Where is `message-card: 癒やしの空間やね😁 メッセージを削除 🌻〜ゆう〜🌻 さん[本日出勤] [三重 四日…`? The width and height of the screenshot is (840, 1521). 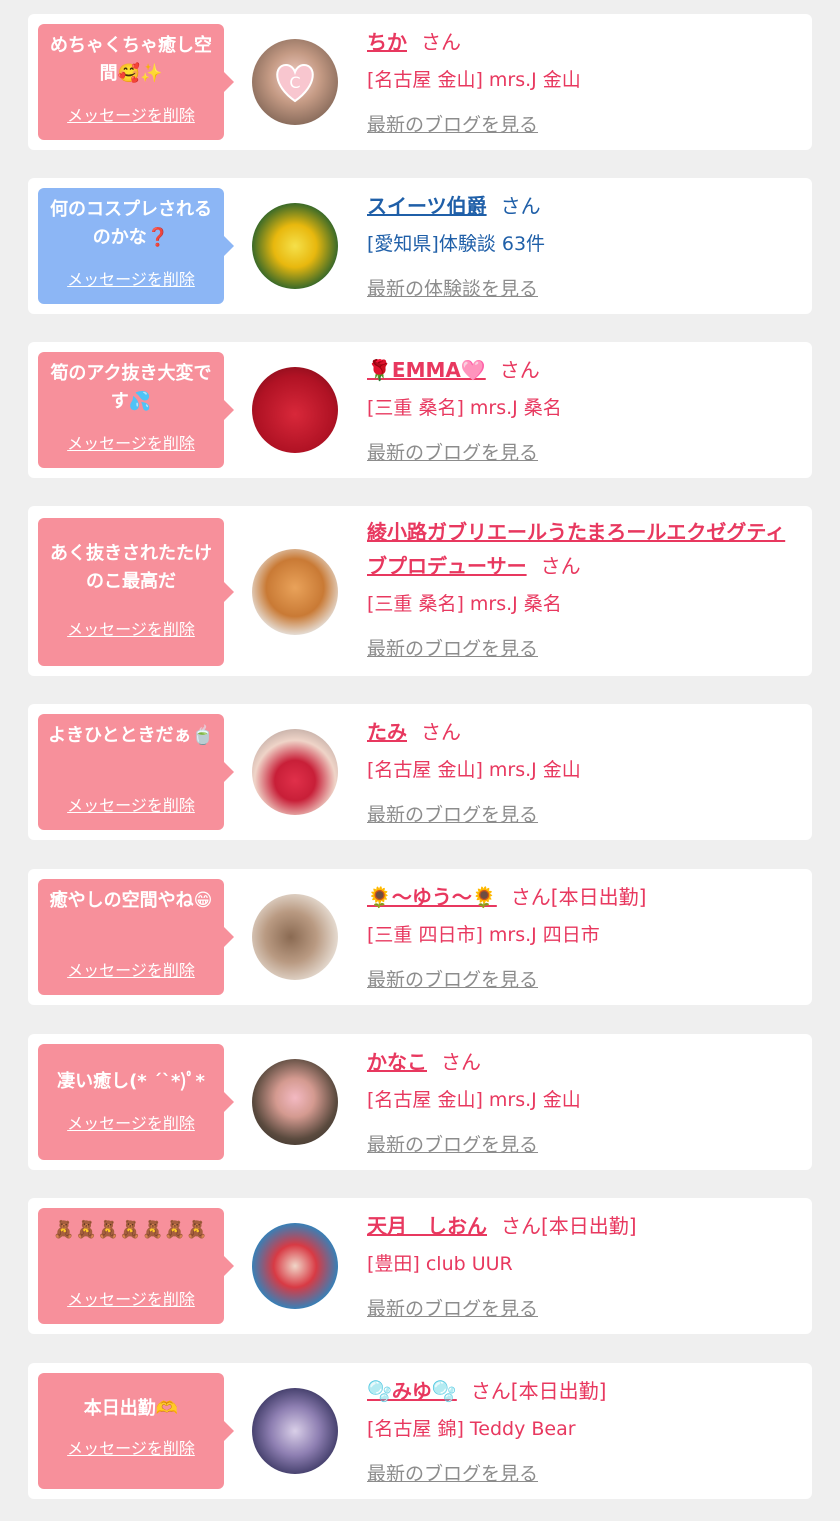
message-card: 癒やしの空間やね😁 メッセージを削除 🌻〜ゆう〜🌻 さん[本日出勤] [三重 四日… is located at coordinates (420, 937).